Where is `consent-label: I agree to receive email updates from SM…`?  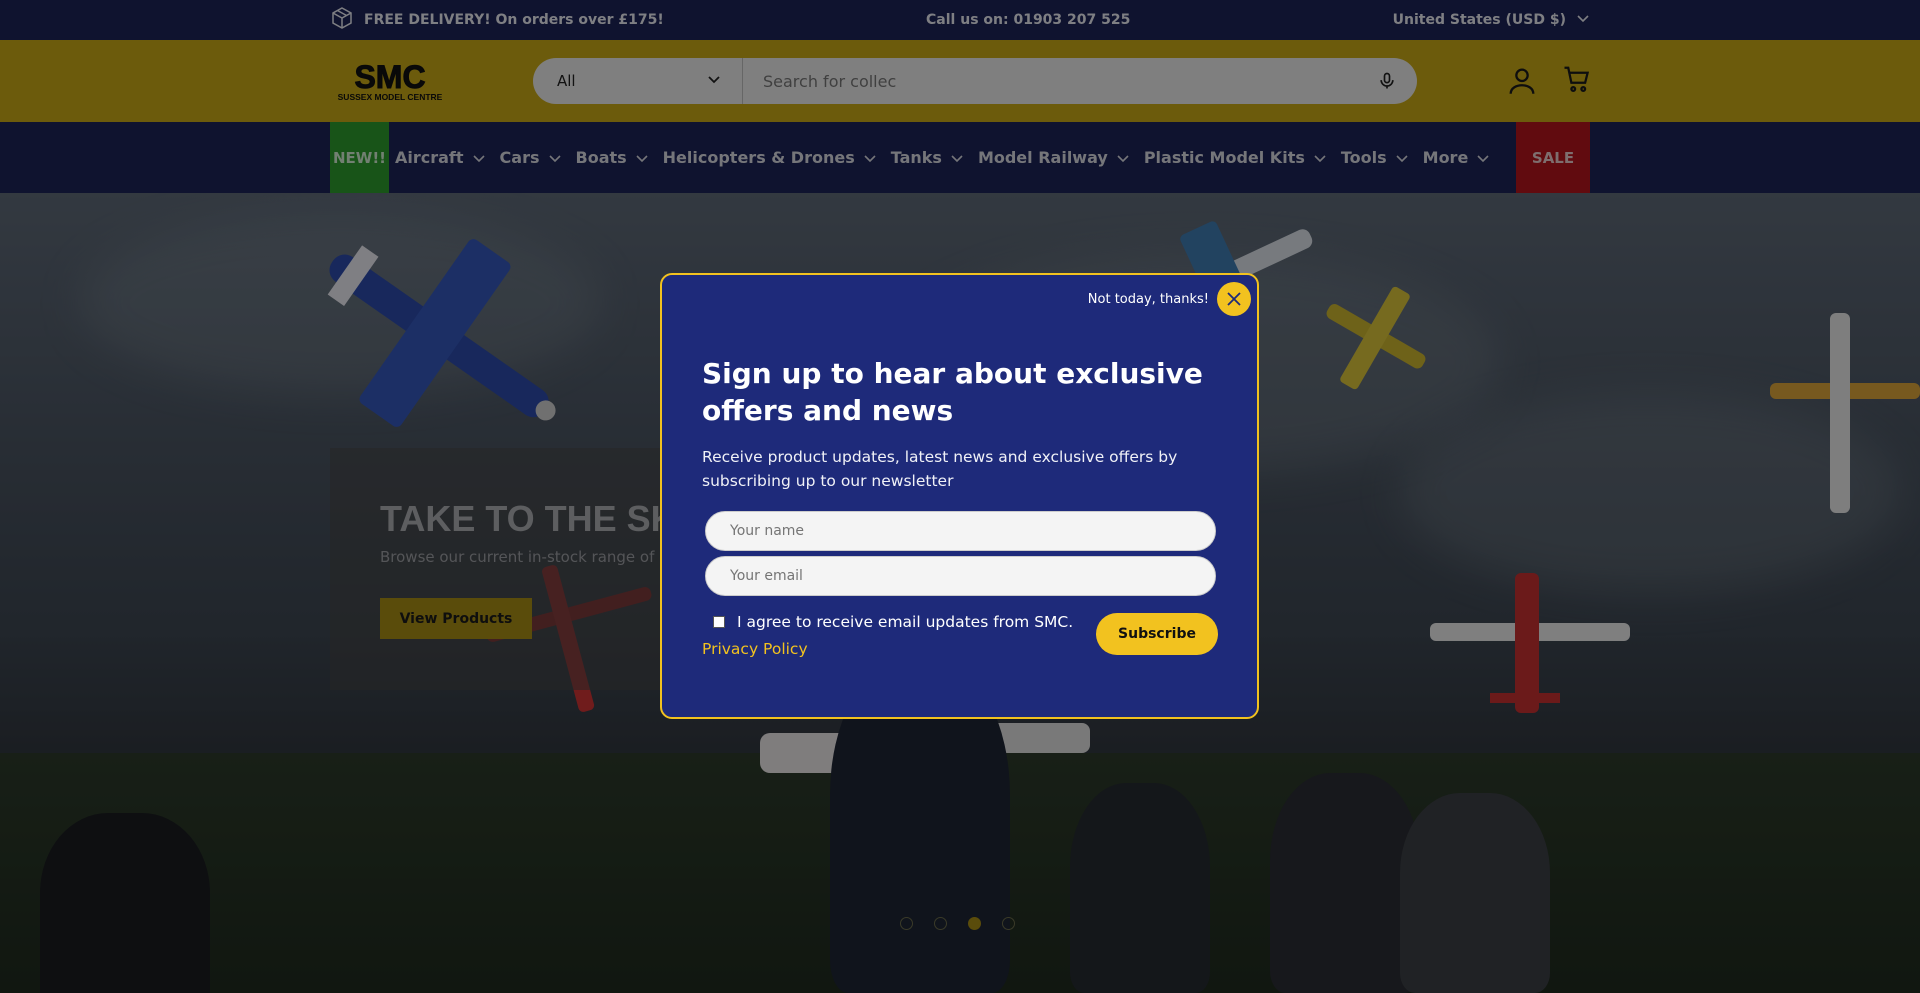 consent-label: I agree to receive email updates from SM… is located at coordinates (905, 622).